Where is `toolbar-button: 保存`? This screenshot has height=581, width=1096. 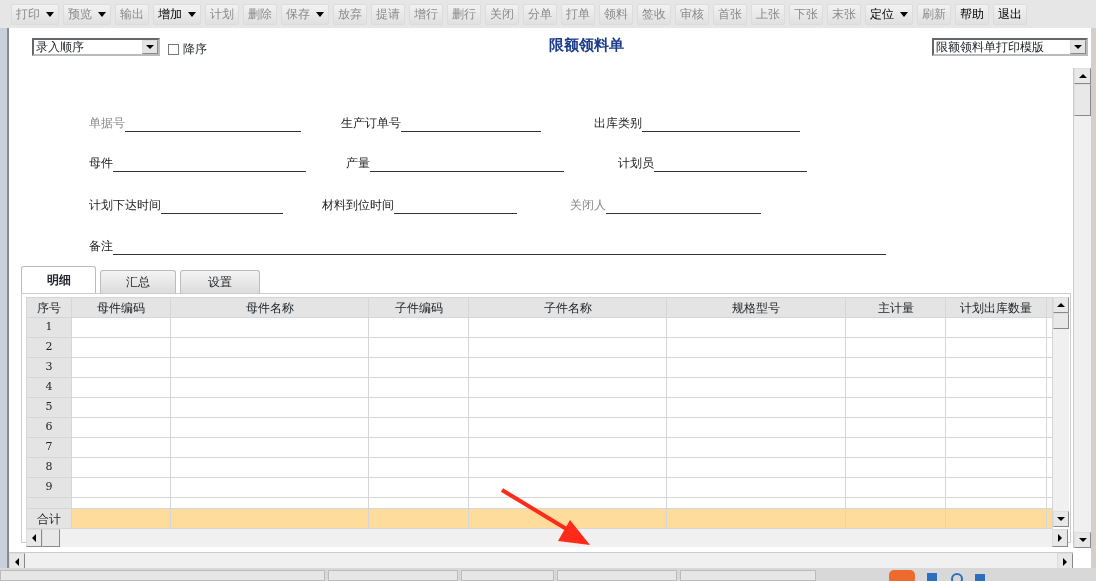
toolbar-button: 保存 is located at coordinates (305, 14).